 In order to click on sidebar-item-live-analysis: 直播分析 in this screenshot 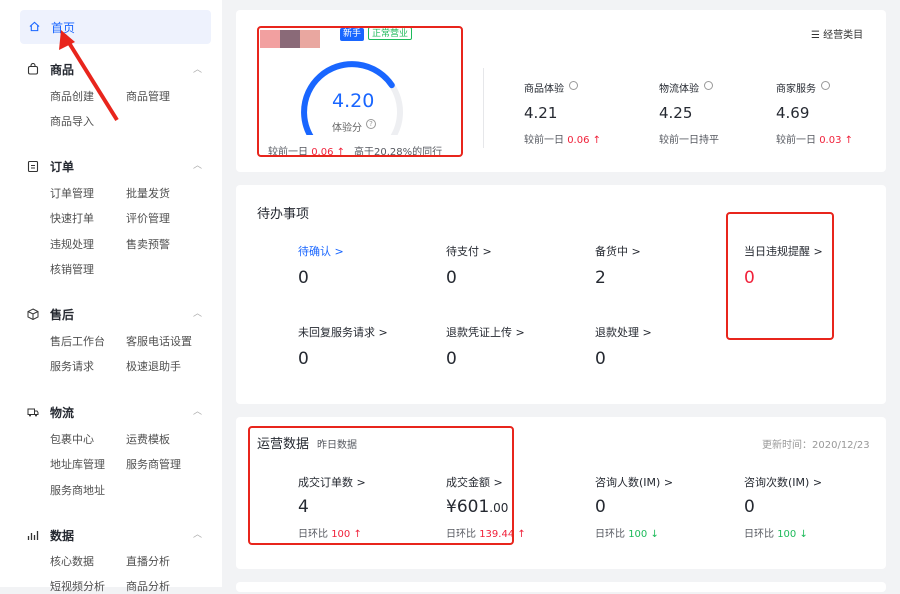, I will do `click(148, 561)`.